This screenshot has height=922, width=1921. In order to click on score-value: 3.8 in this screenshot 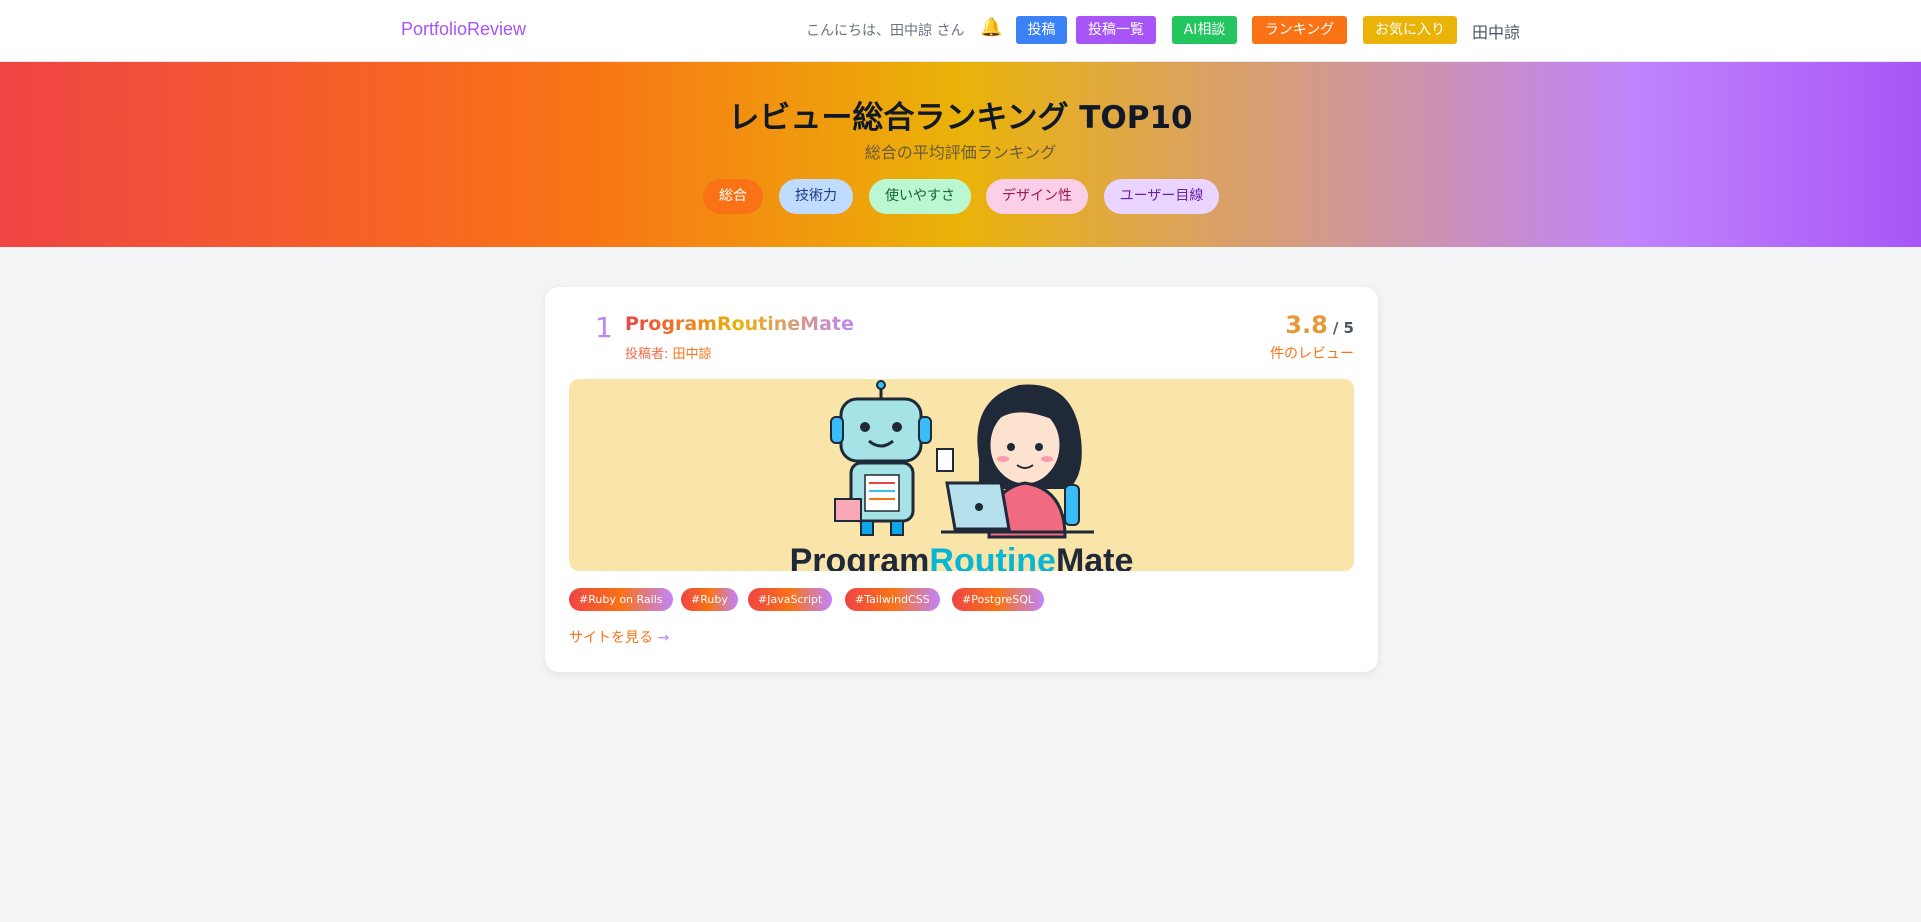, I will do `click(1306, 325)`.